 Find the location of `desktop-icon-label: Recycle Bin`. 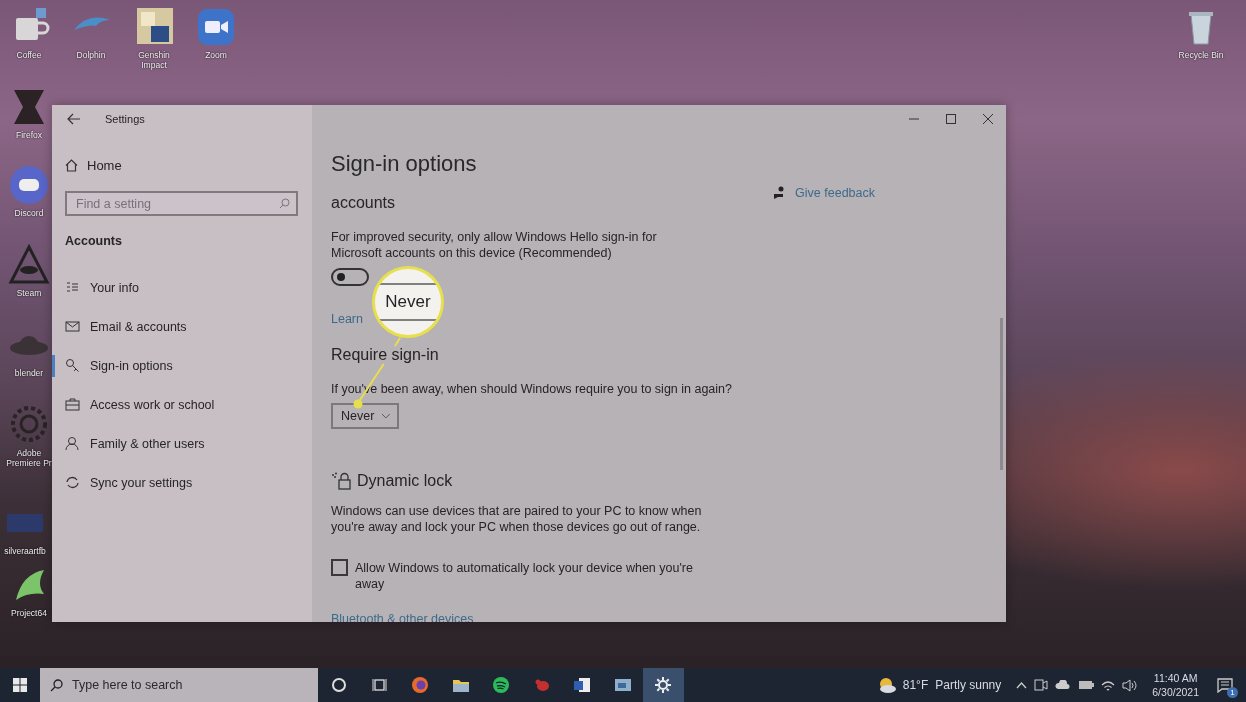

desktop-icon-label: Recycle Bin is located at coordinates (1201, 55).